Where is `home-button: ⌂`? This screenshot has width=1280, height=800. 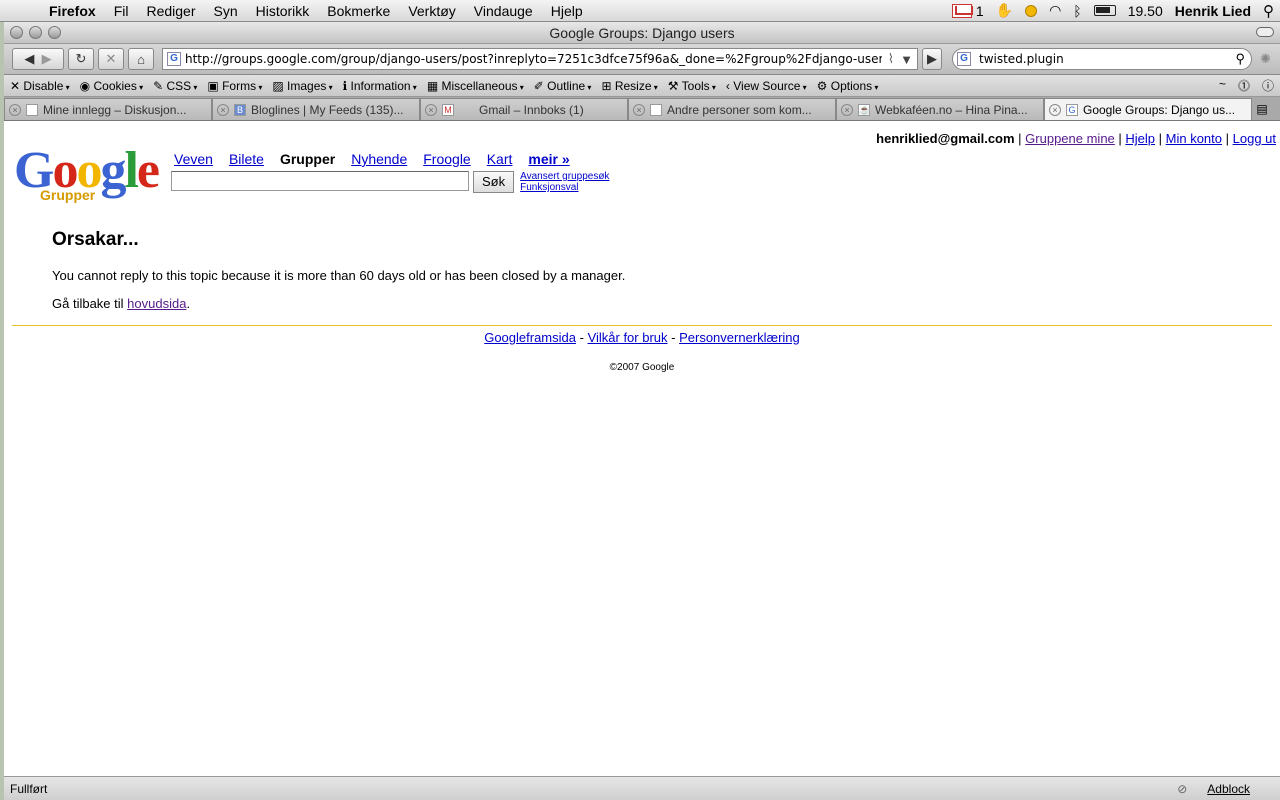
home-button: ⌂ is located at coordinates (141, 59).